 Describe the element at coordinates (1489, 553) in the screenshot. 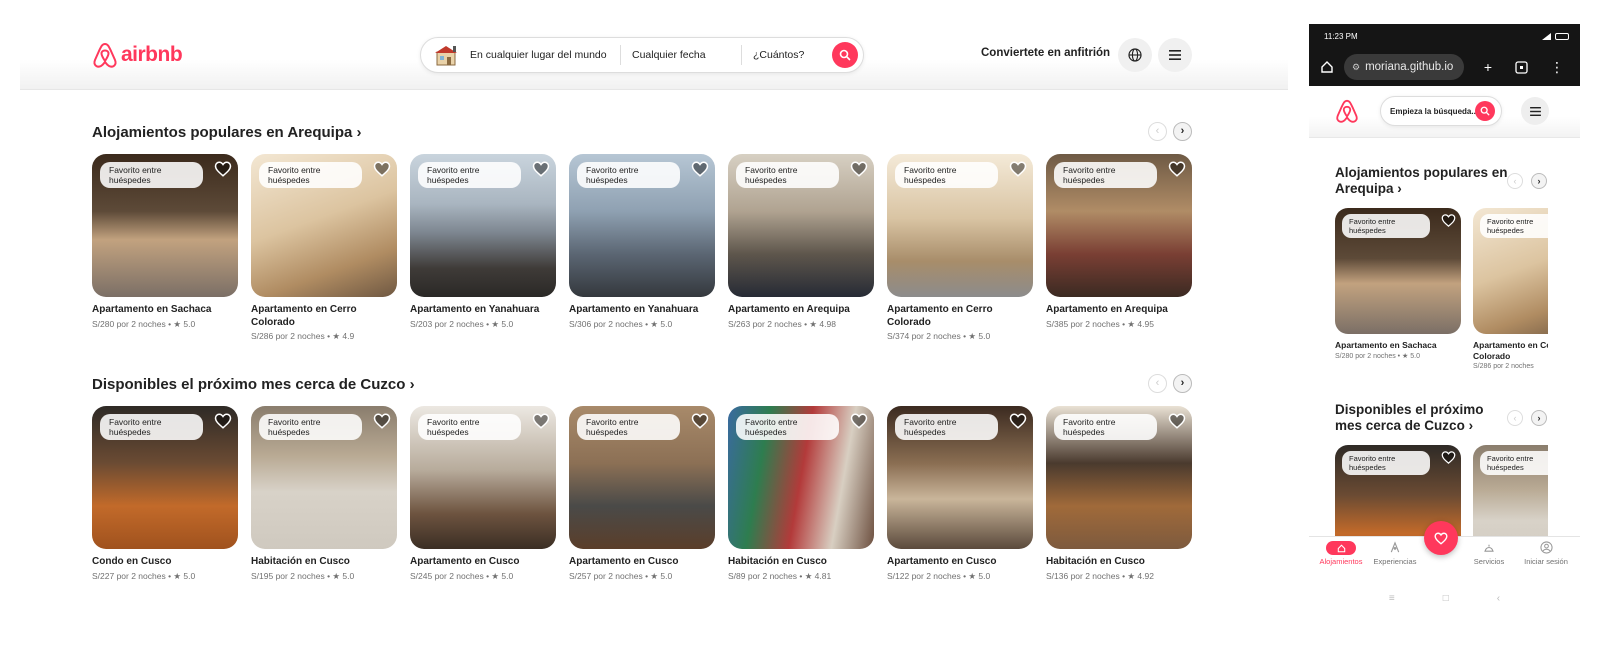

I see `nav-servicios: Servicios` at that location.